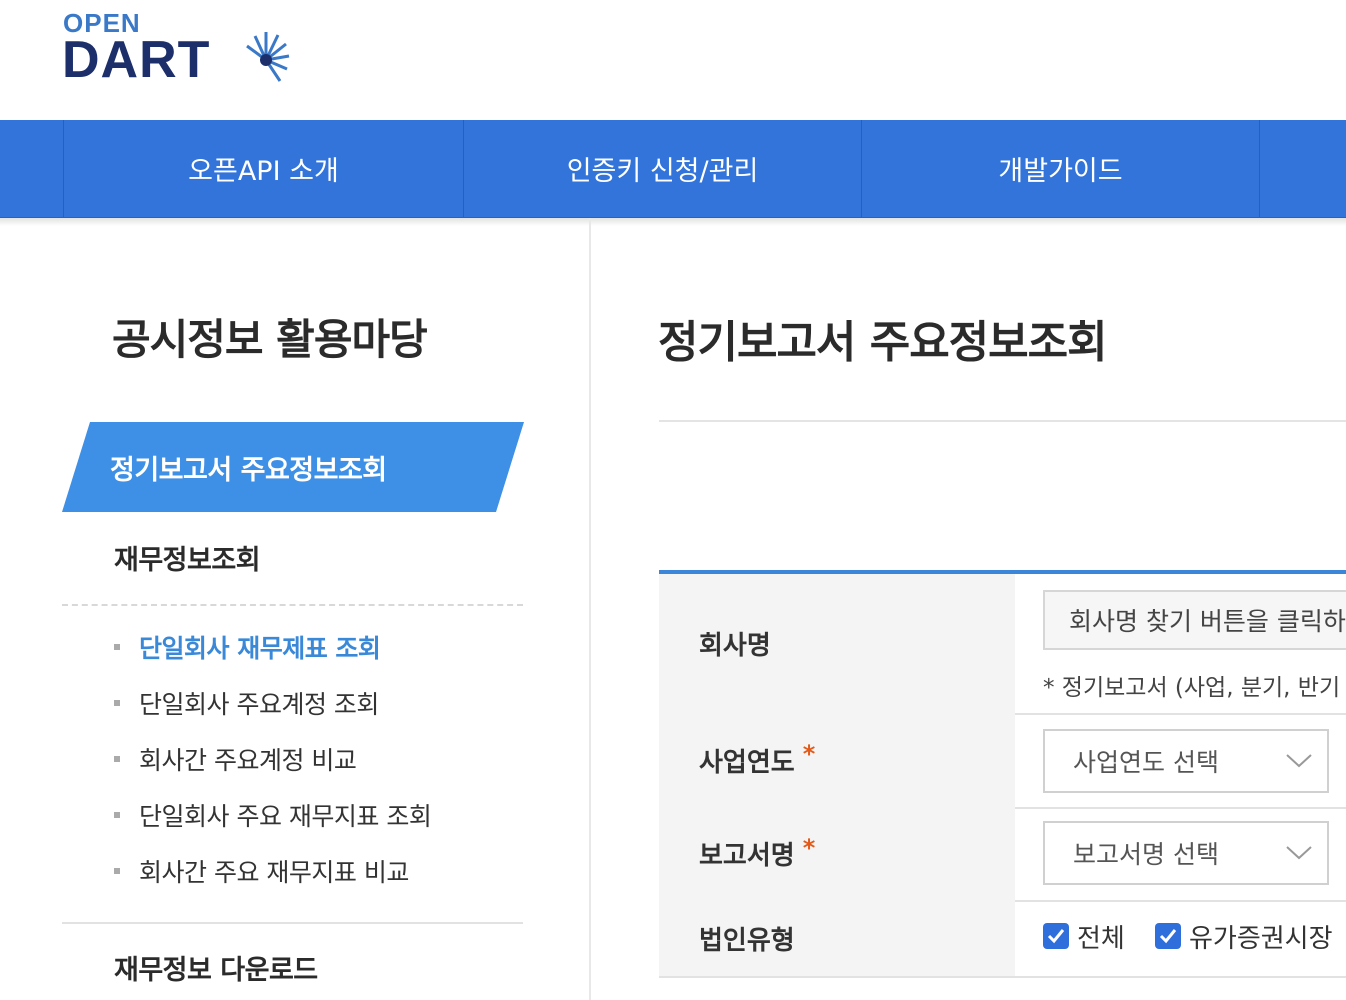 Image resolution: width=1346 pixels, height=1000 pixels. Describe the element at coordinates (662, 168) in the screenshot. I see `nav-item-apikey: 인증키 신청/관리` at that location.